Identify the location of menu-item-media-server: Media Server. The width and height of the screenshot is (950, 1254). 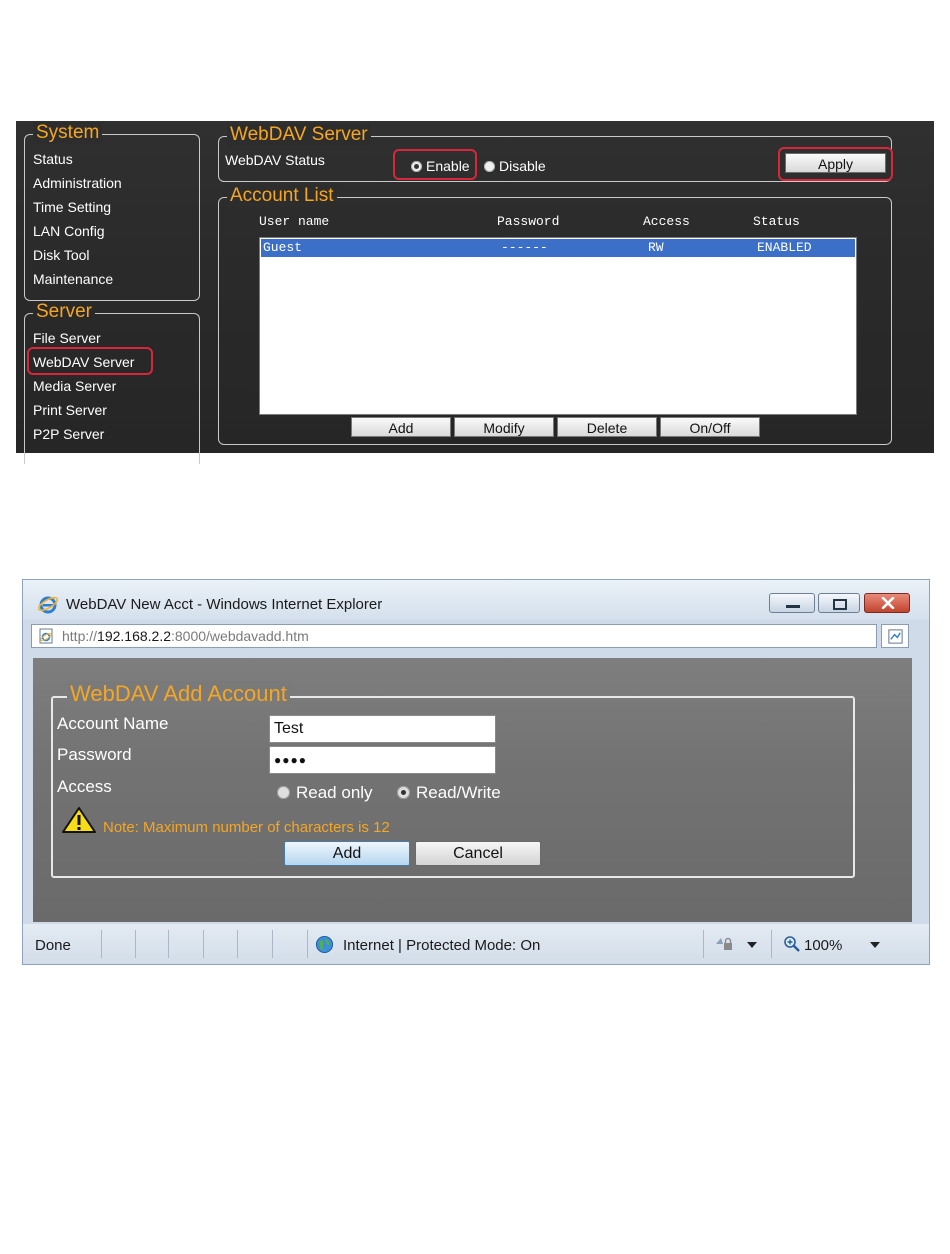
(82, 386).